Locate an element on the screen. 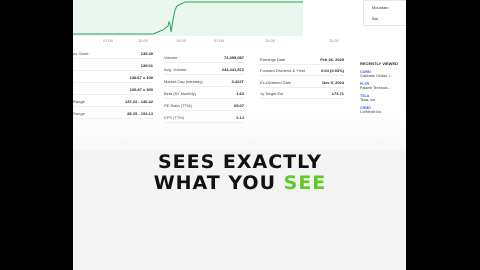 Image resolution: width=480 pixels, height=270 pixels. stat-row: Market Cap (intraday) 3.422T is located at coordinates (204, 82).